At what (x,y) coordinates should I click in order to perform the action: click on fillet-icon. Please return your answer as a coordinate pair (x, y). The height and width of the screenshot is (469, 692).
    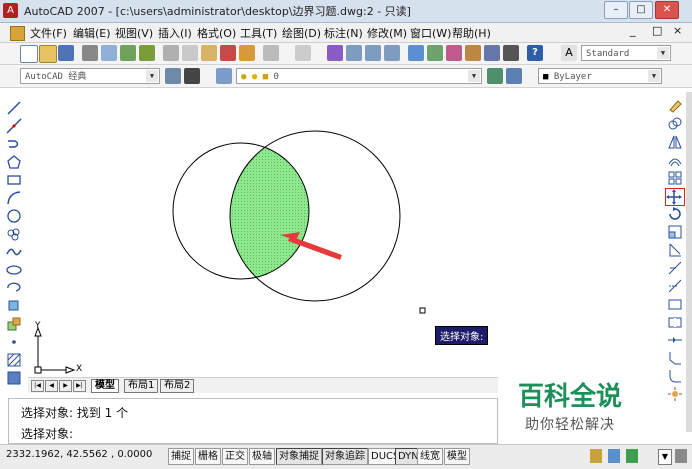
    Looking at the image, I should click on (675, 376).